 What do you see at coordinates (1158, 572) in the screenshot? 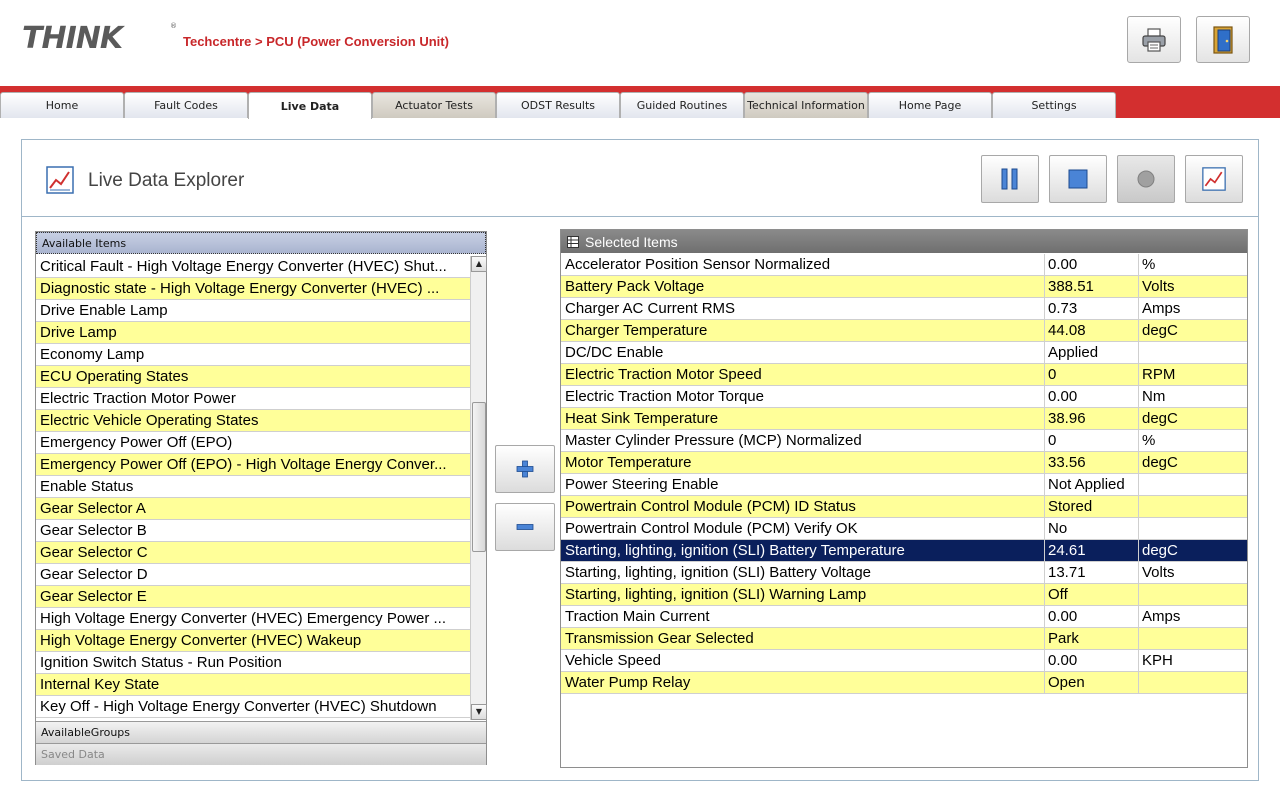
I see `selected-item-unit: Volts` at bounding box center [1158, 572].